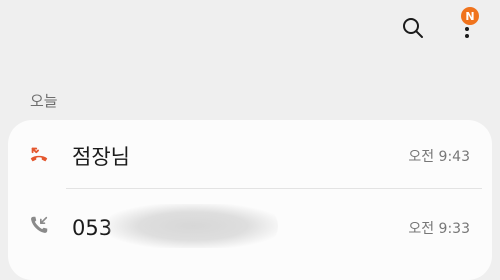 Image resolution: width=500 pixels, height=280 pixels. I want to click on caller-number: 053, so click(92, 228).